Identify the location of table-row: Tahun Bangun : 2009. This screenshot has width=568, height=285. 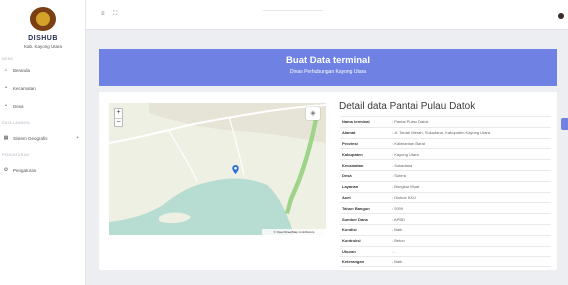
(445, 207).